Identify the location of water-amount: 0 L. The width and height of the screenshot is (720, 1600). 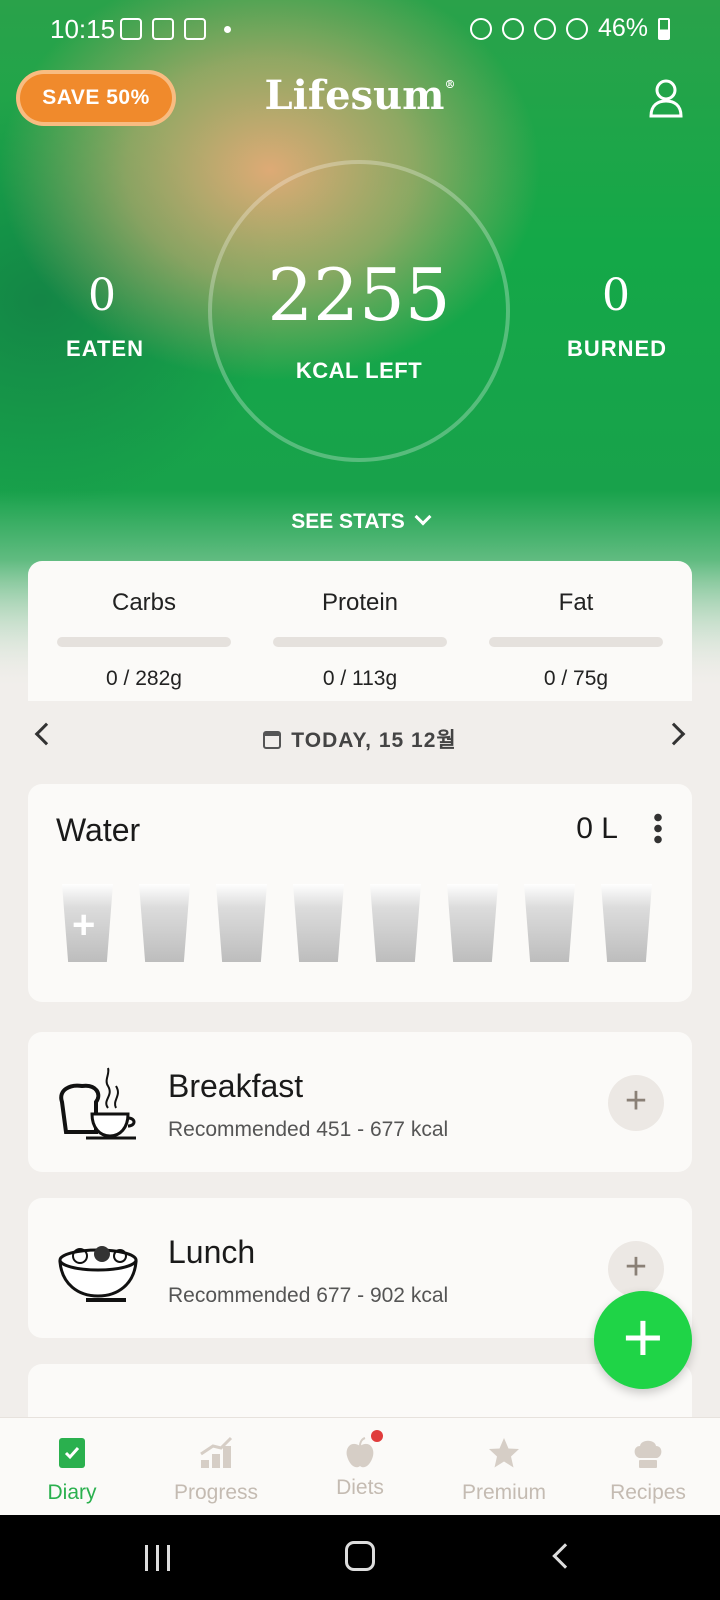
(597, 828).